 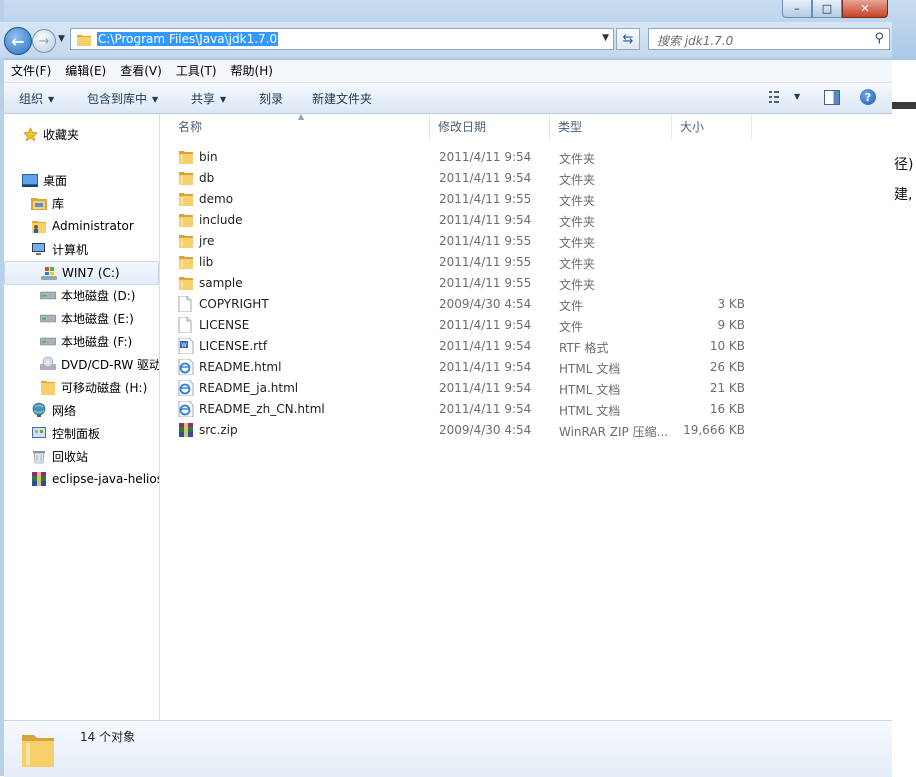 I want to click on nav-dvd: DVD/CD-RW 驱动, so click(x=99, y=364).